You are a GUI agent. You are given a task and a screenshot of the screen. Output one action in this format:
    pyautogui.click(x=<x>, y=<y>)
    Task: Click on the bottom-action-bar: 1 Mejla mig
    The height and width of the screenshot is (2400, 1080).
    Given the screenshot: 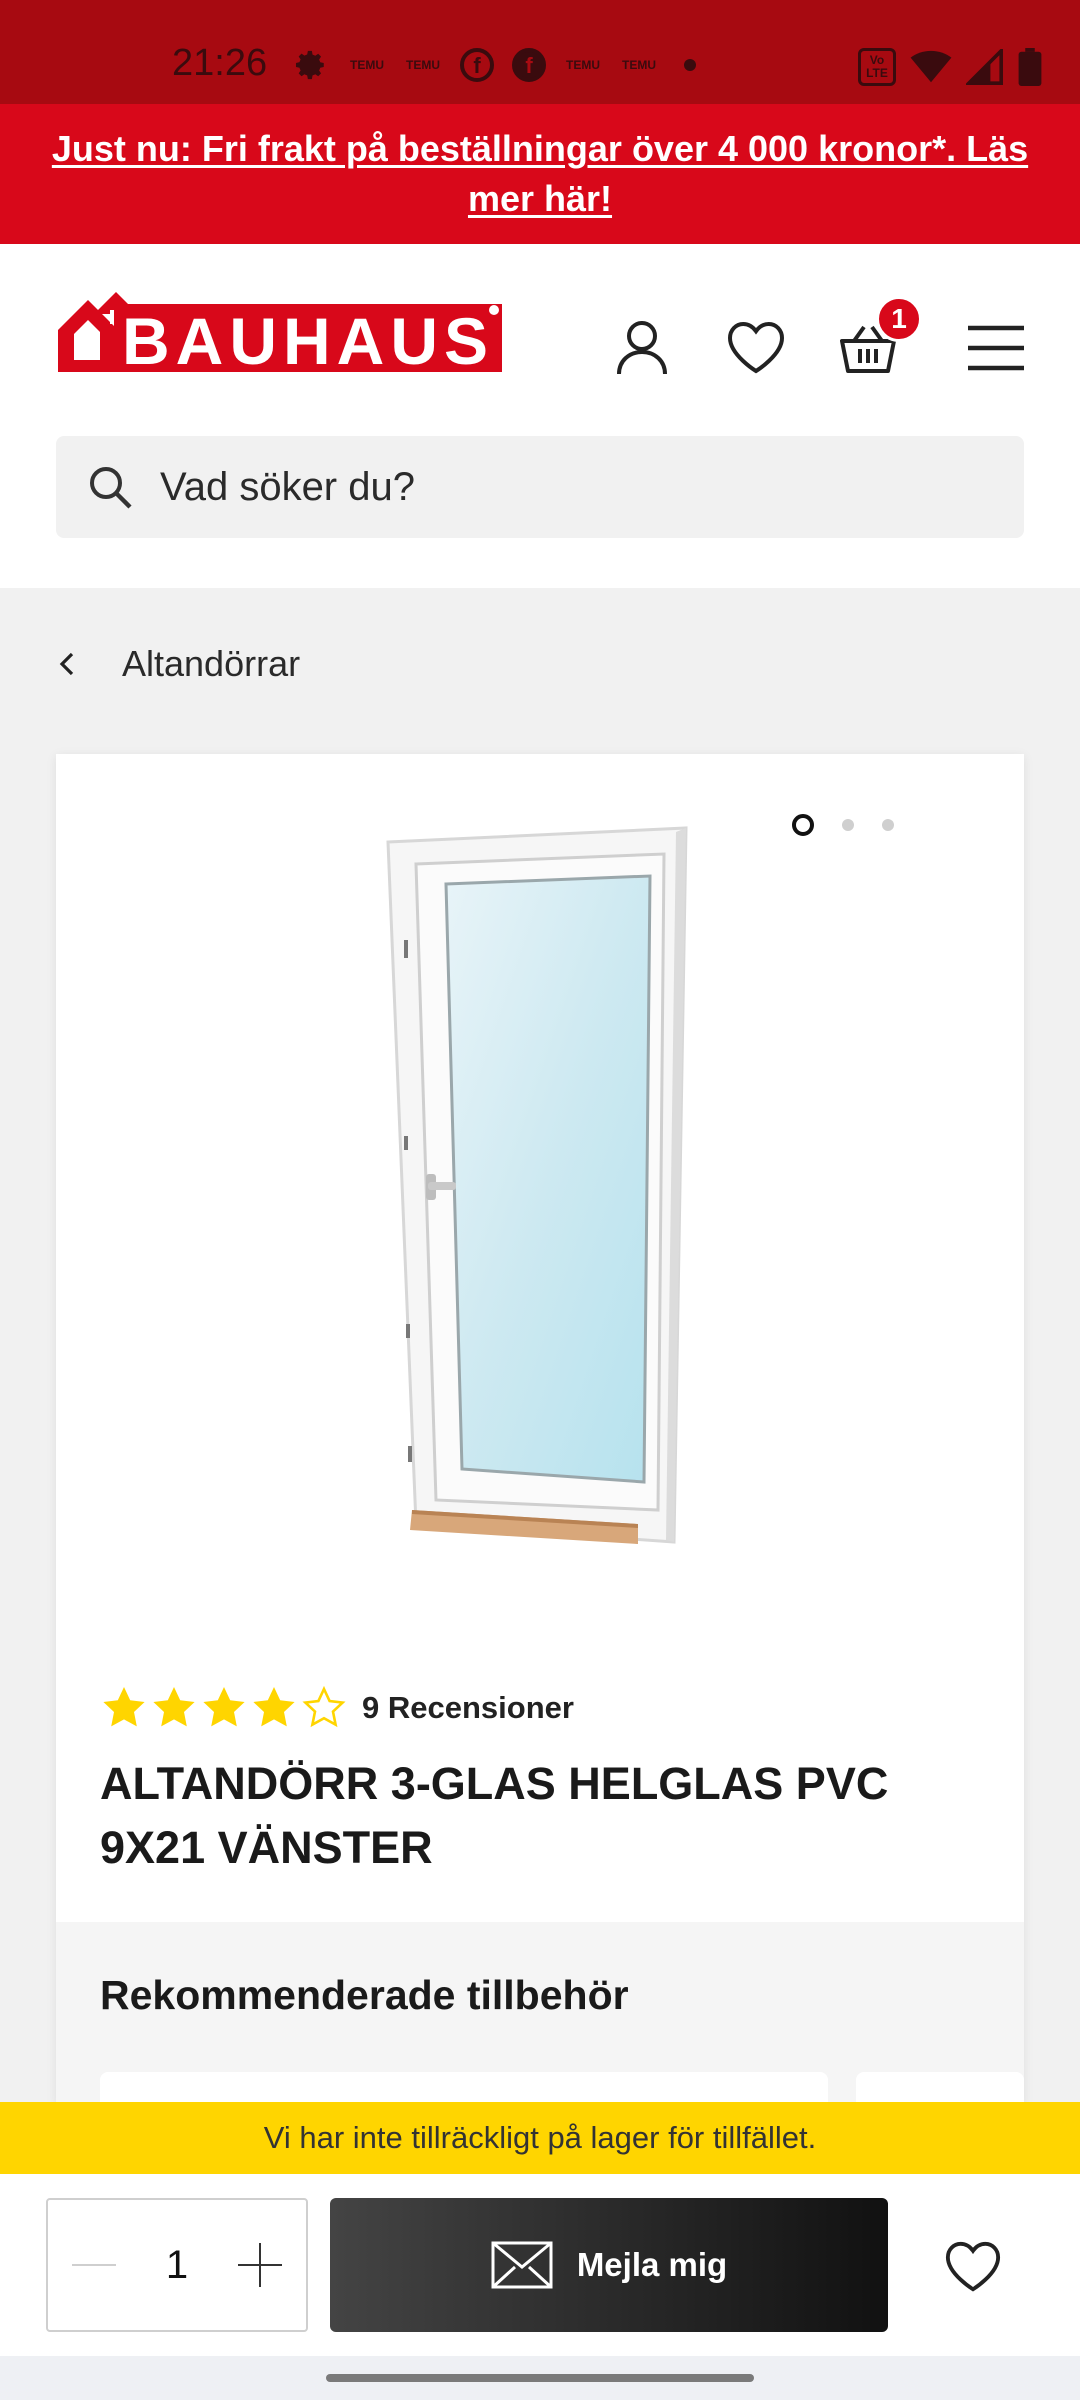 What is the action you would take?
    pyautogui.click(x=540, y=2265)
    